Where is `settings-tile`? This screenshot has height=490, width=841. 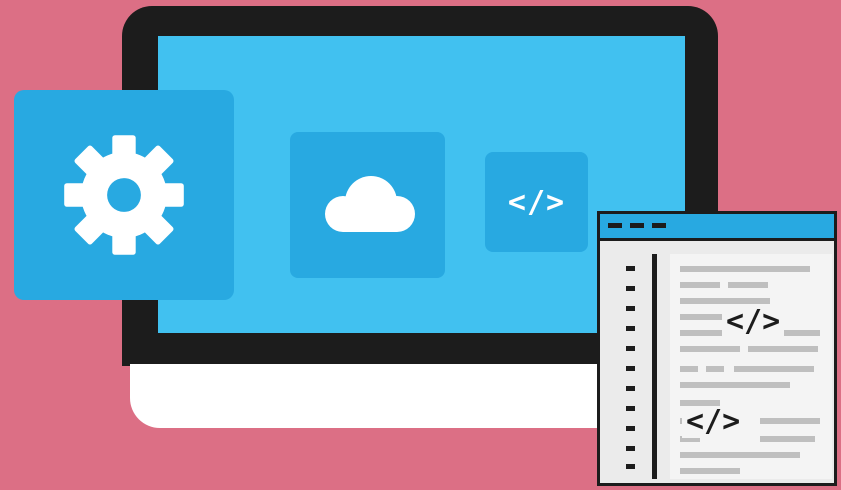 settings-tile is located at coordinates (124, 195).